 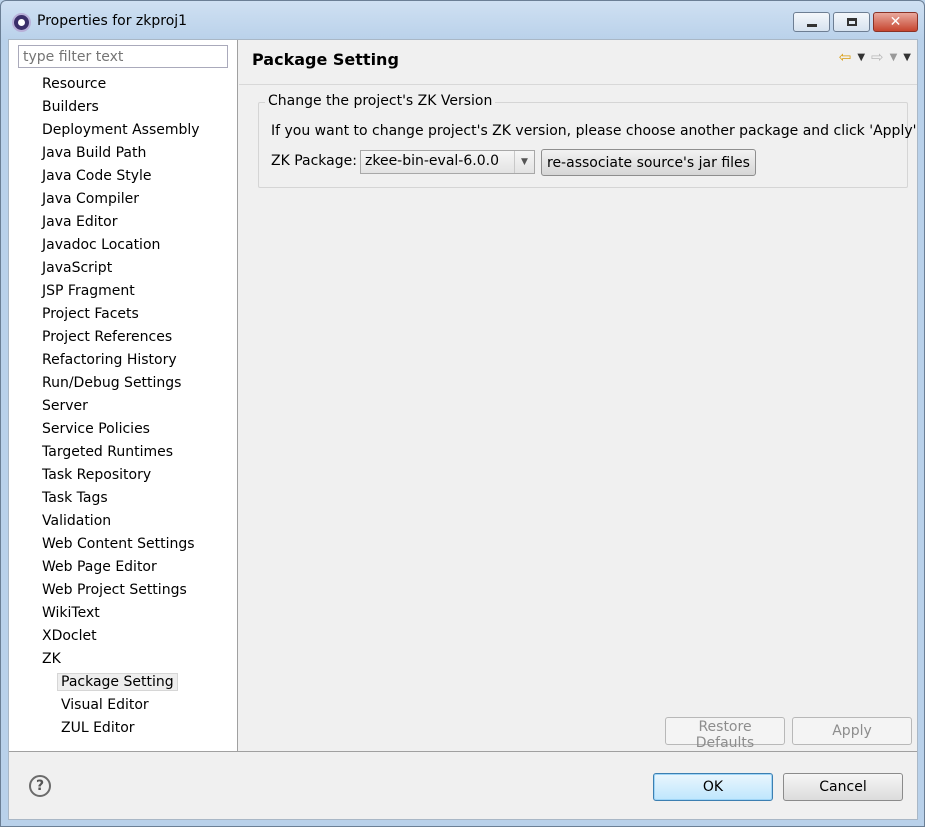 I want to click on filter-input, so click(x=123, y=56).